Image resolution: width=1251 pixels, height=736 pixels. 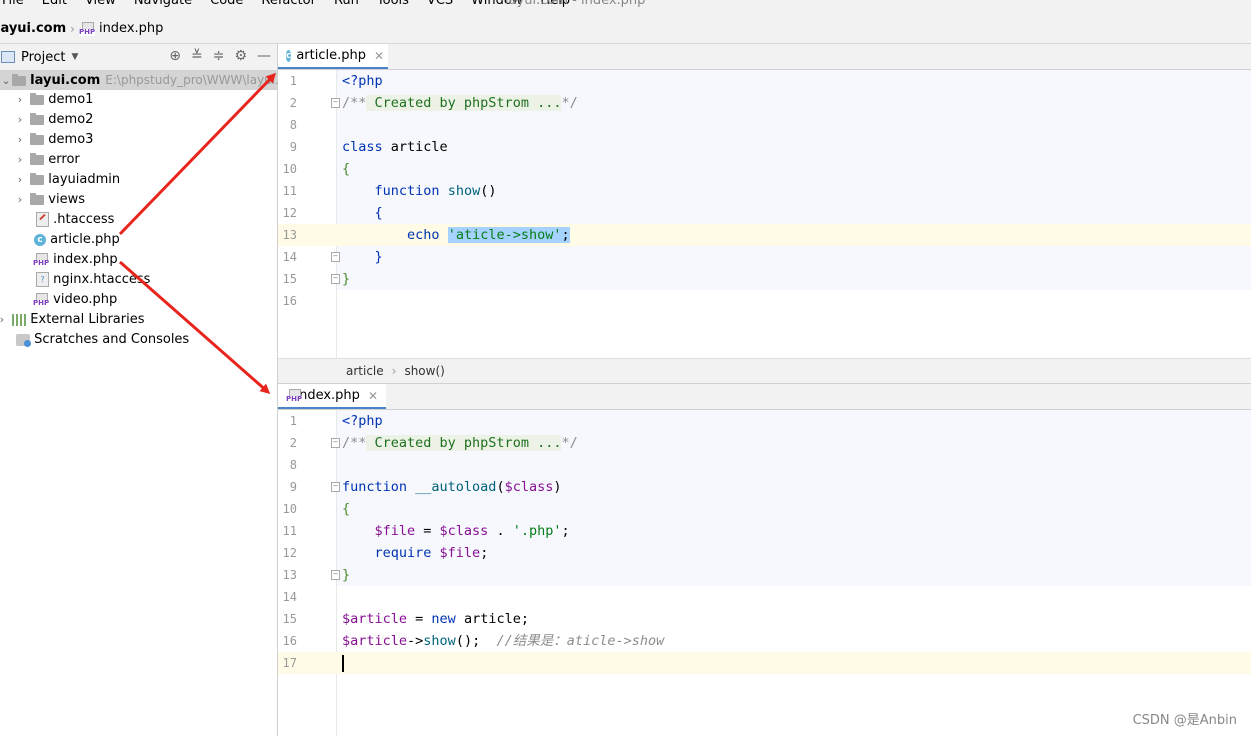 What do you see at coordinates (764, 597) in the screenshot?
I see `code-line: 14` at bounding box center [764, 597].